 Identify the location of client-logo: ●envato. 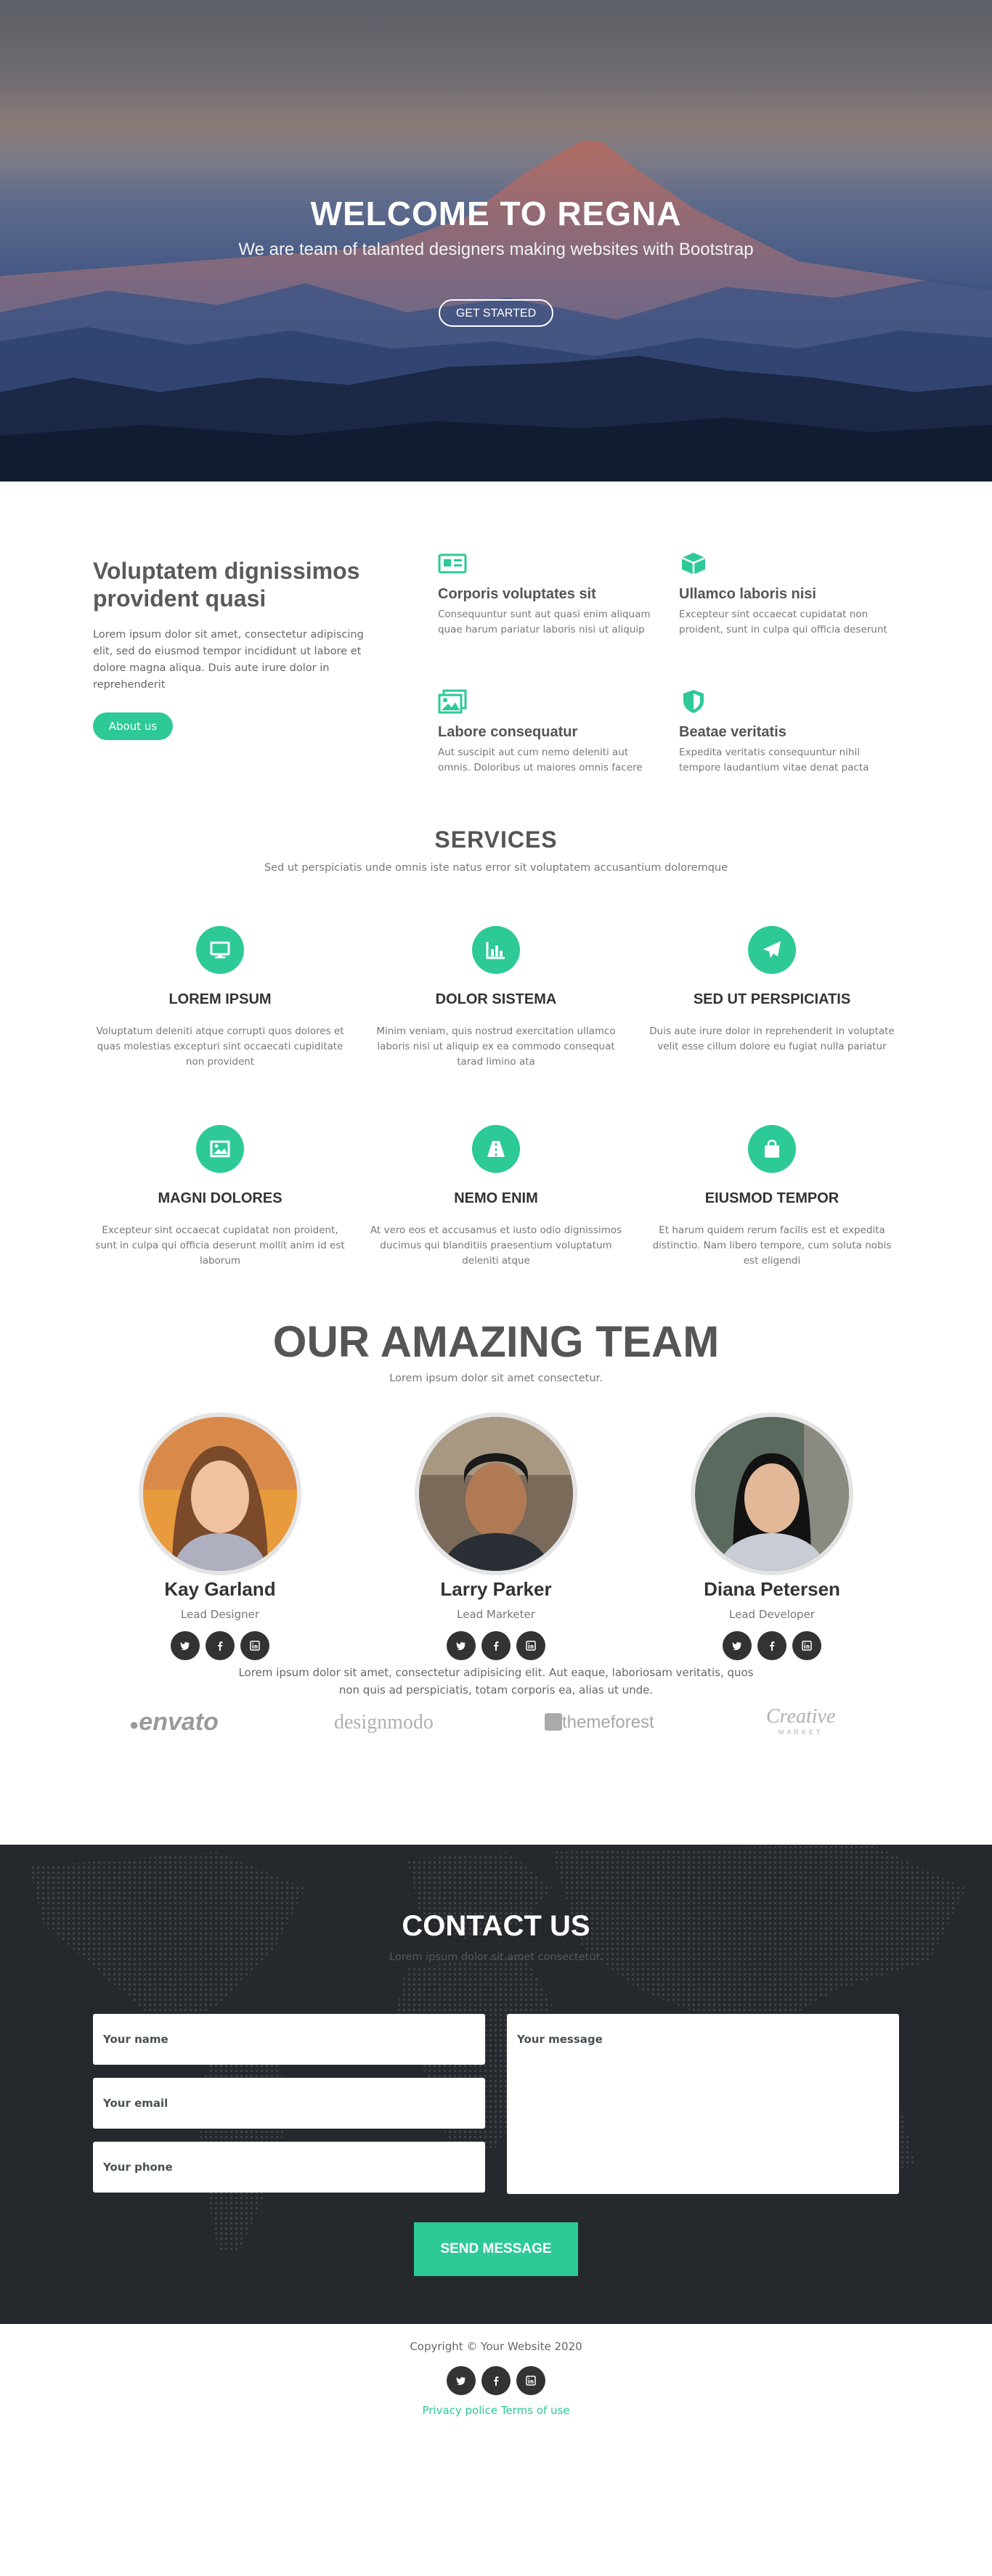
(174, 1722).